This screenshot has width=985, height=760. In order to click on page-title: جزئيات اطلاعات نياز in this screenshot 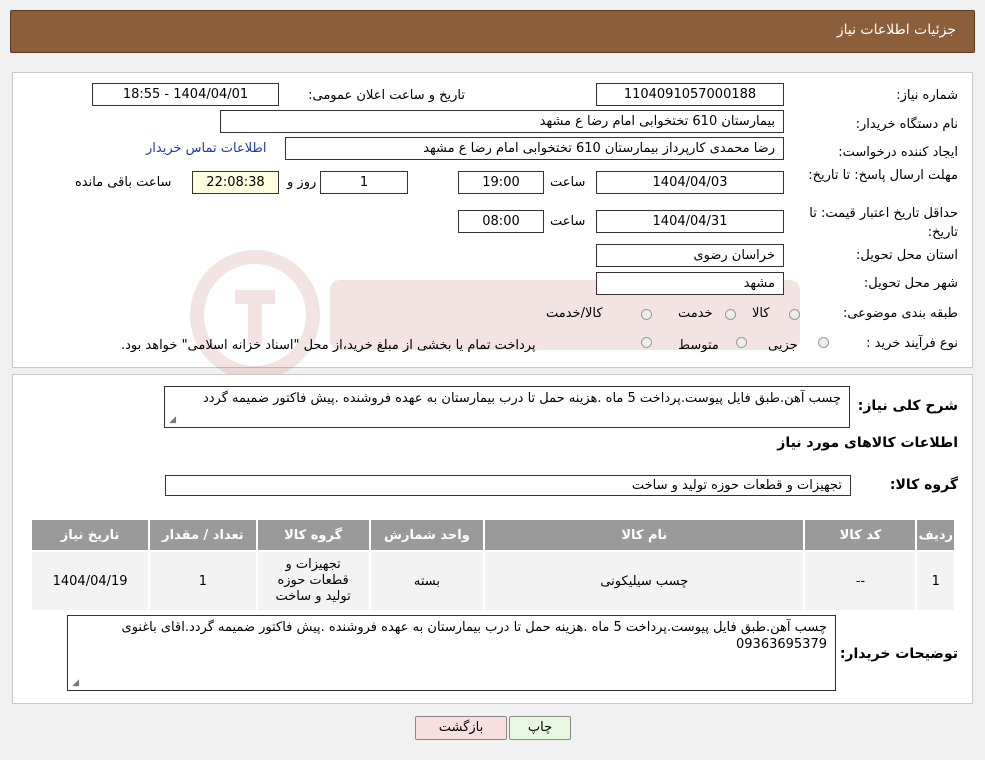, I will do `click(896, 30)`.